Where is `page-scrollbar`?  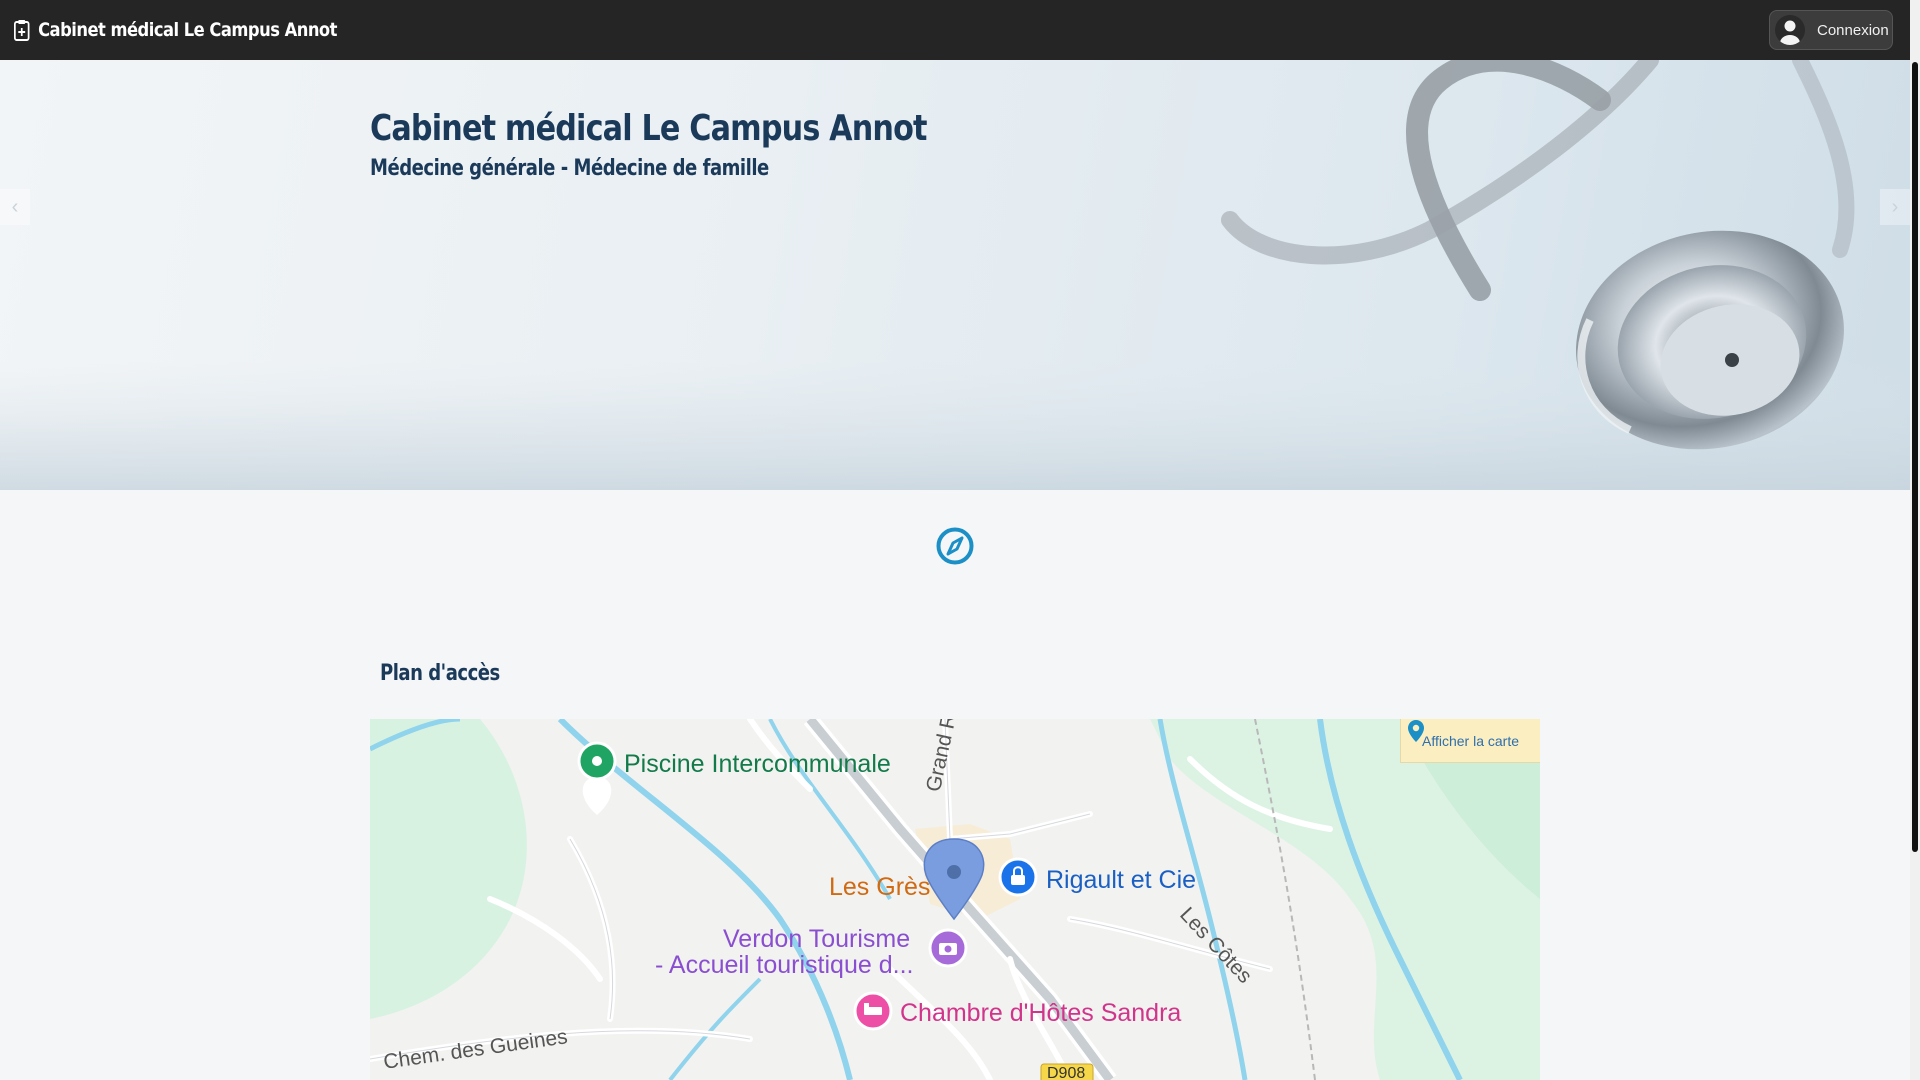
page-scrollbar is located at coordinates (1915, 540).